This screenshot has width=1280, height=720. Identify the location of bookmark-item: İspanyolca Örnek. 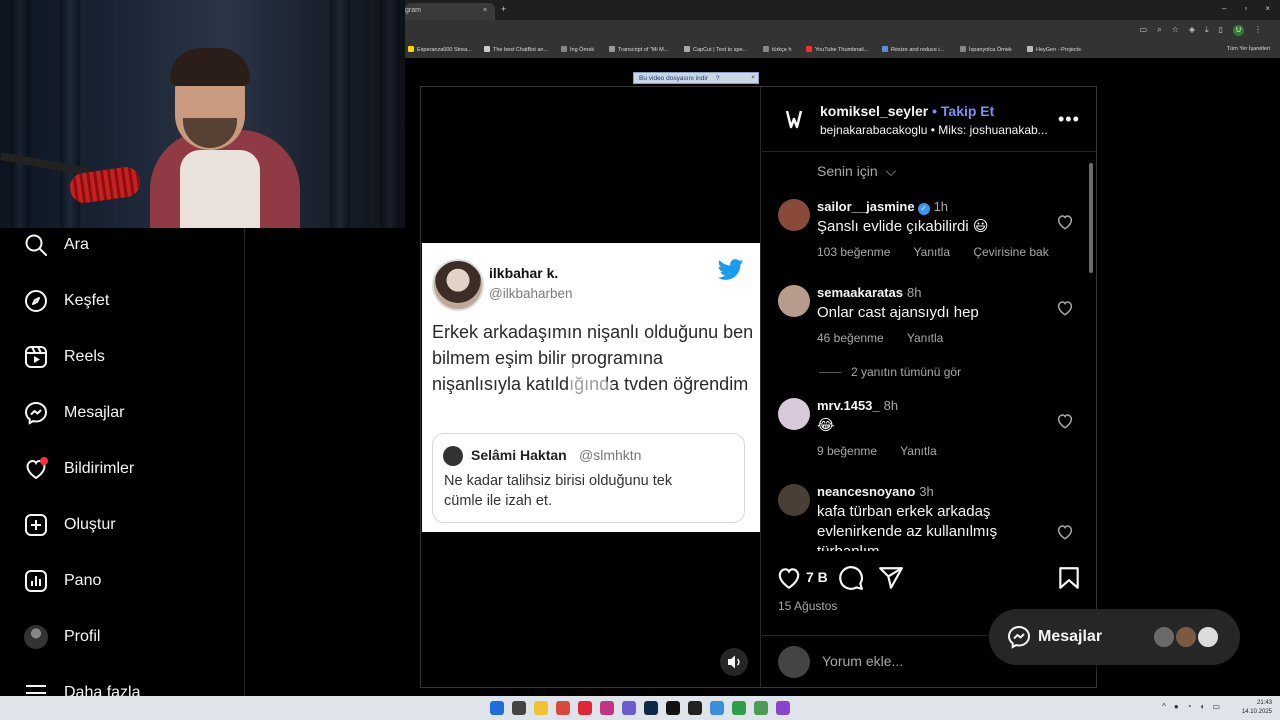
(986, 49).